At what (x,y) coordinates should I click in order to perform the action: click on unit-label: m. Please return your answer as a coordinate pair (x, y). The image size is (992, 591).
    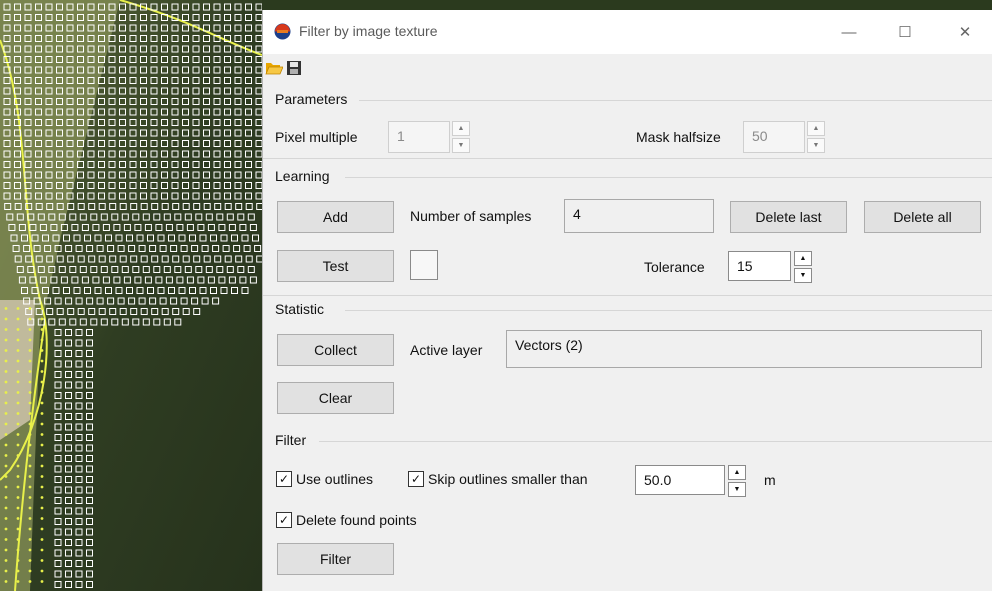
    Looking at the image, I should click on (770, 480).